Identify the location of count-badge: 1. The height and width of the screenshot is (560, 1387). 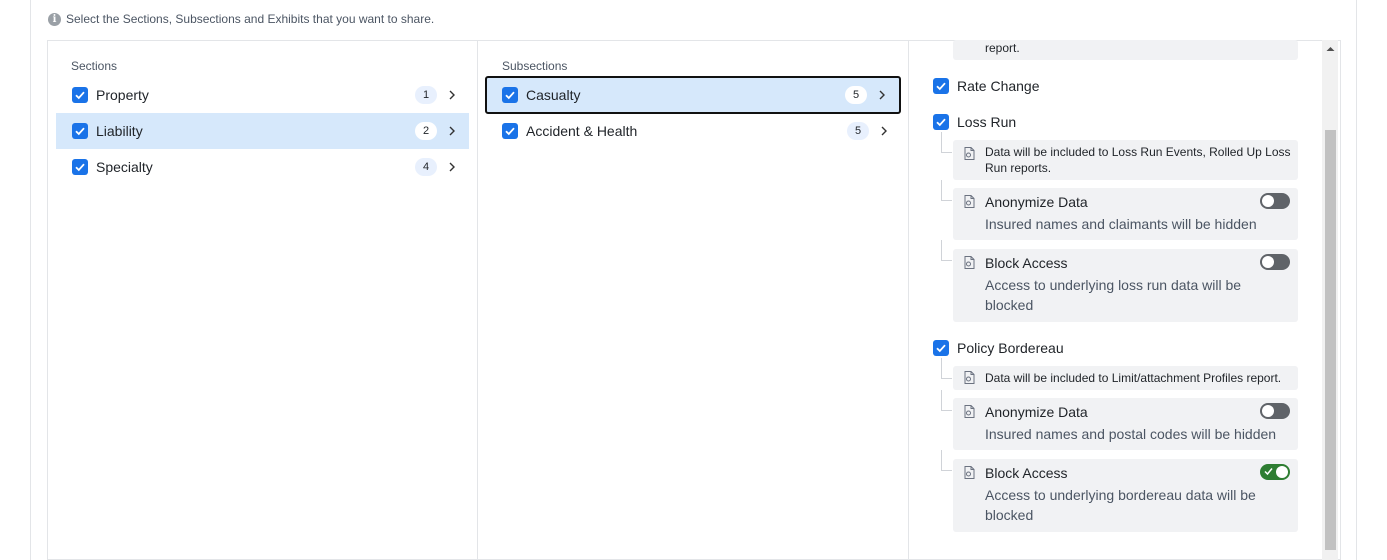
(426, 95).